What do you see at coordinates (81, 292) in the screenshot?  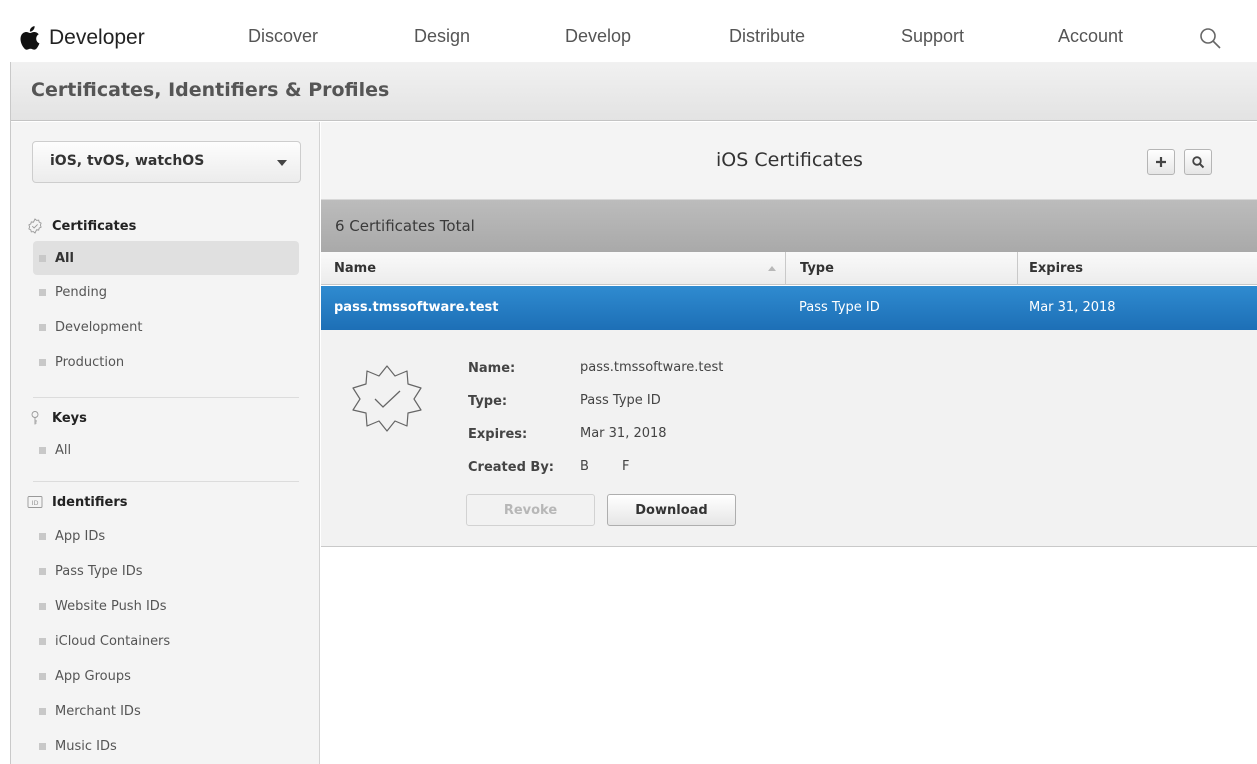 I see `sidebar-item-label: Pending` at bounding box center [81, 292].